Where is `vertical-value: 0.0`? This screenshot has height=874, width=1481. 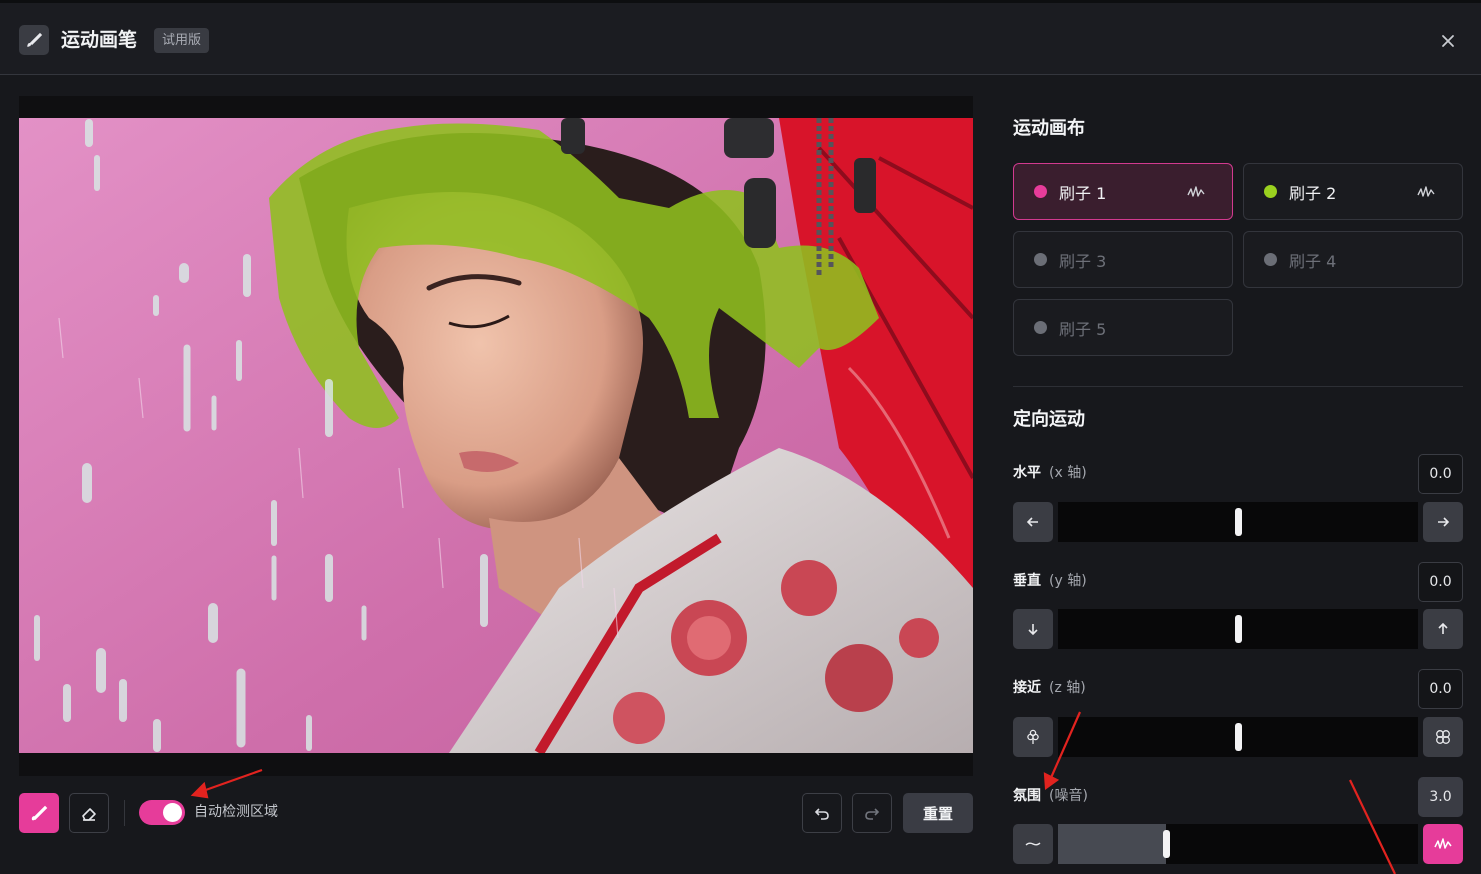
vertical-value: 0.0 is located at coordinates (1440, 582).